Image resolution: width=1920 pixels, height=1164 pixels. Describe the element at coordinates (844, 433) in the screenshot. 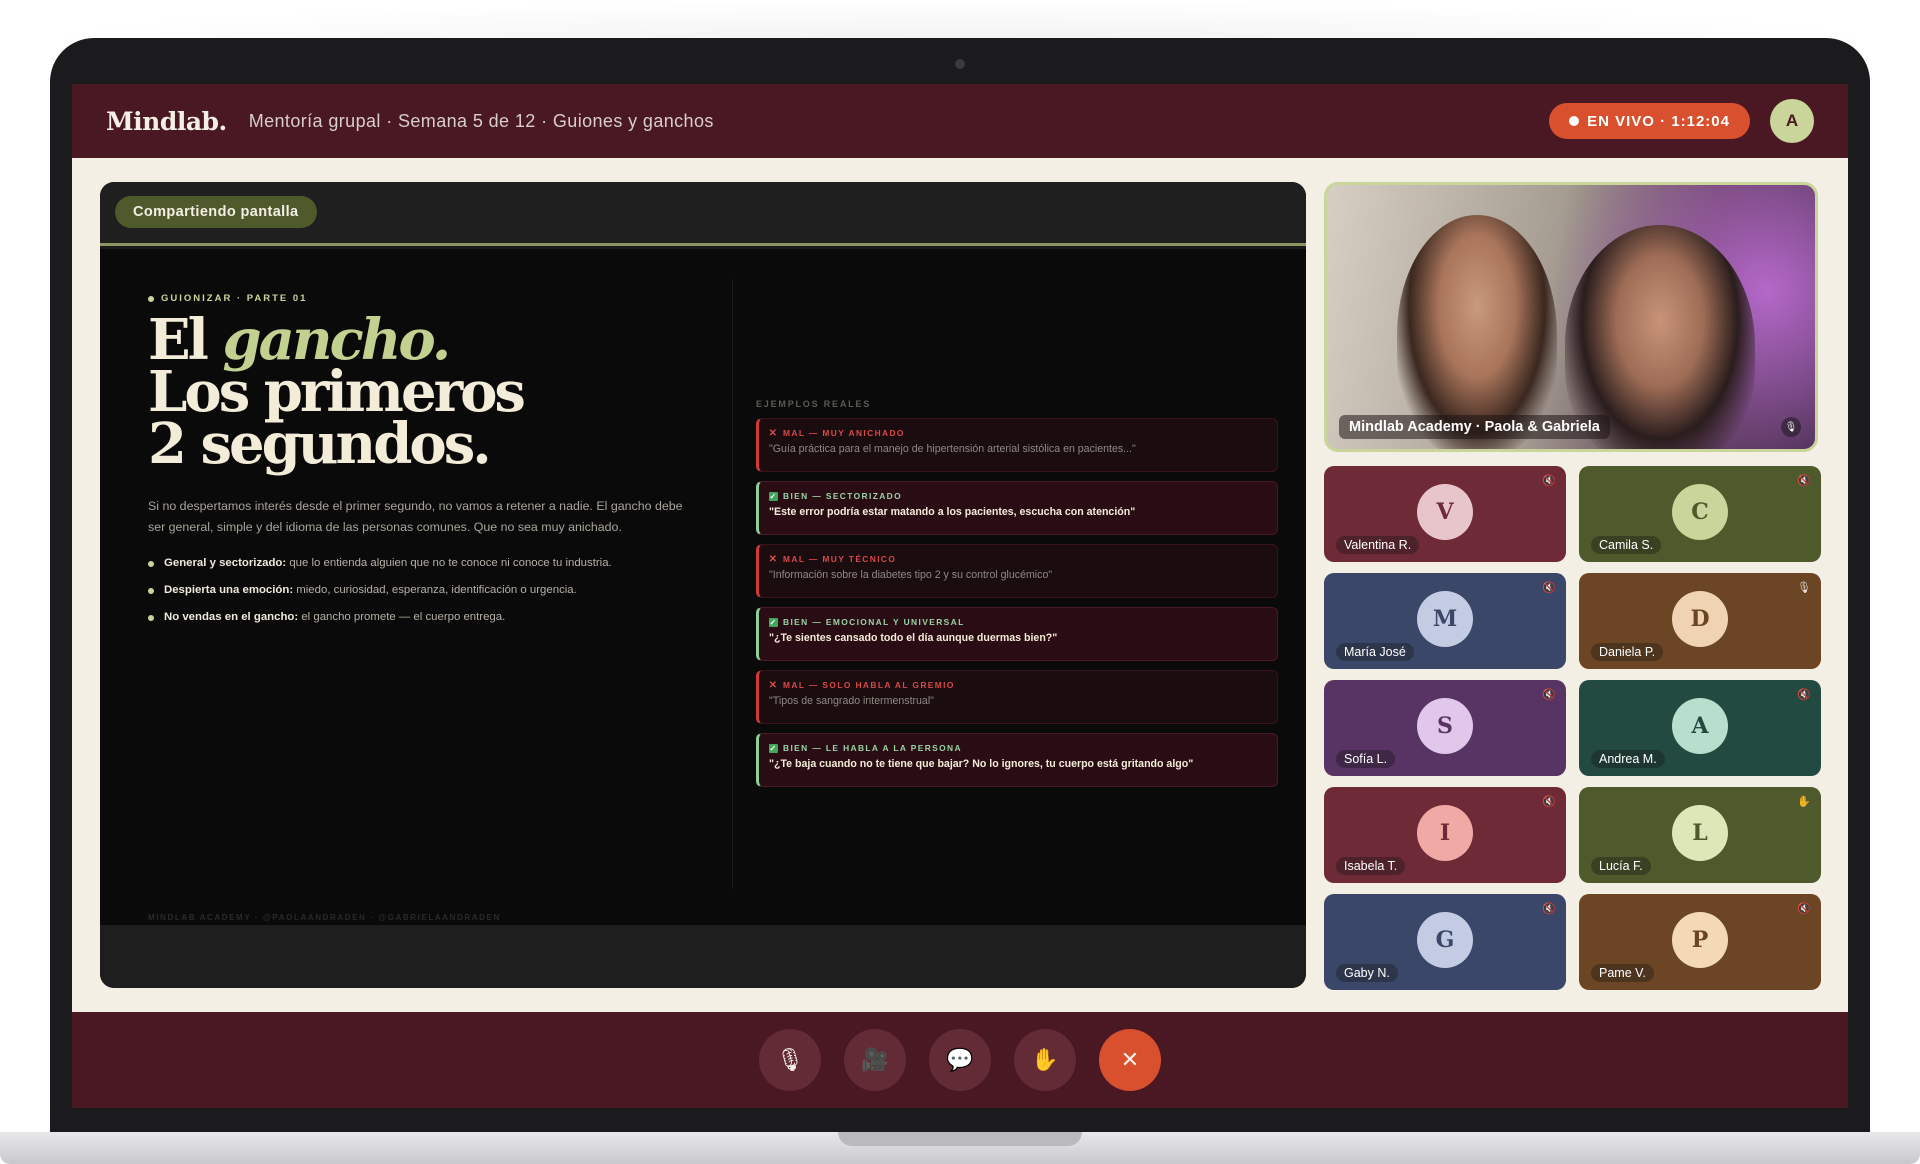

I see `example-tag-text: MAL — MUY ANICHADO` at that location.